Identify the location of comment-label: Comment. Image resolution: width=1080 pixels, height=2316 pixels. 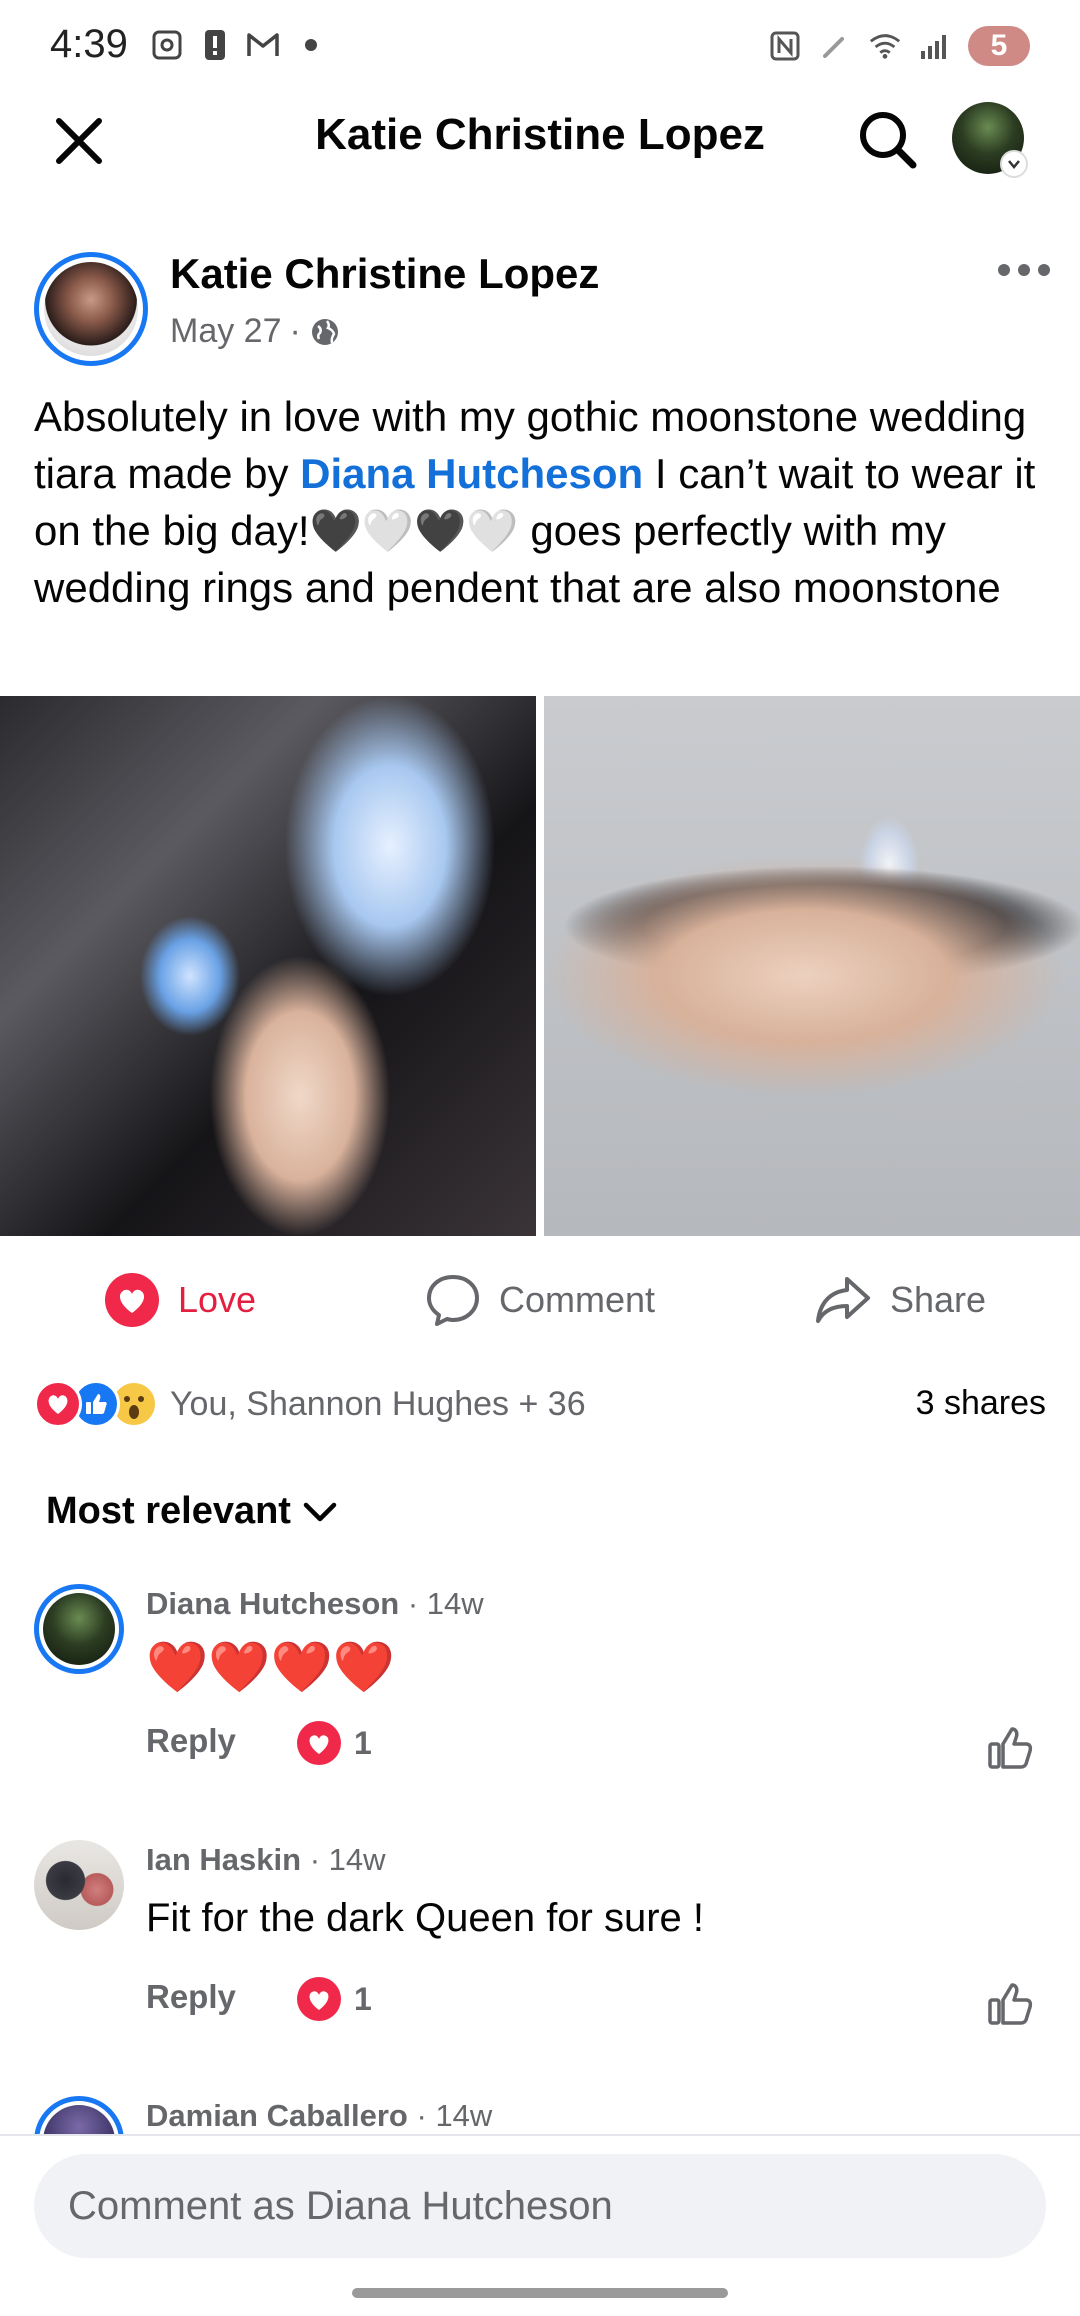
(577, 1299).